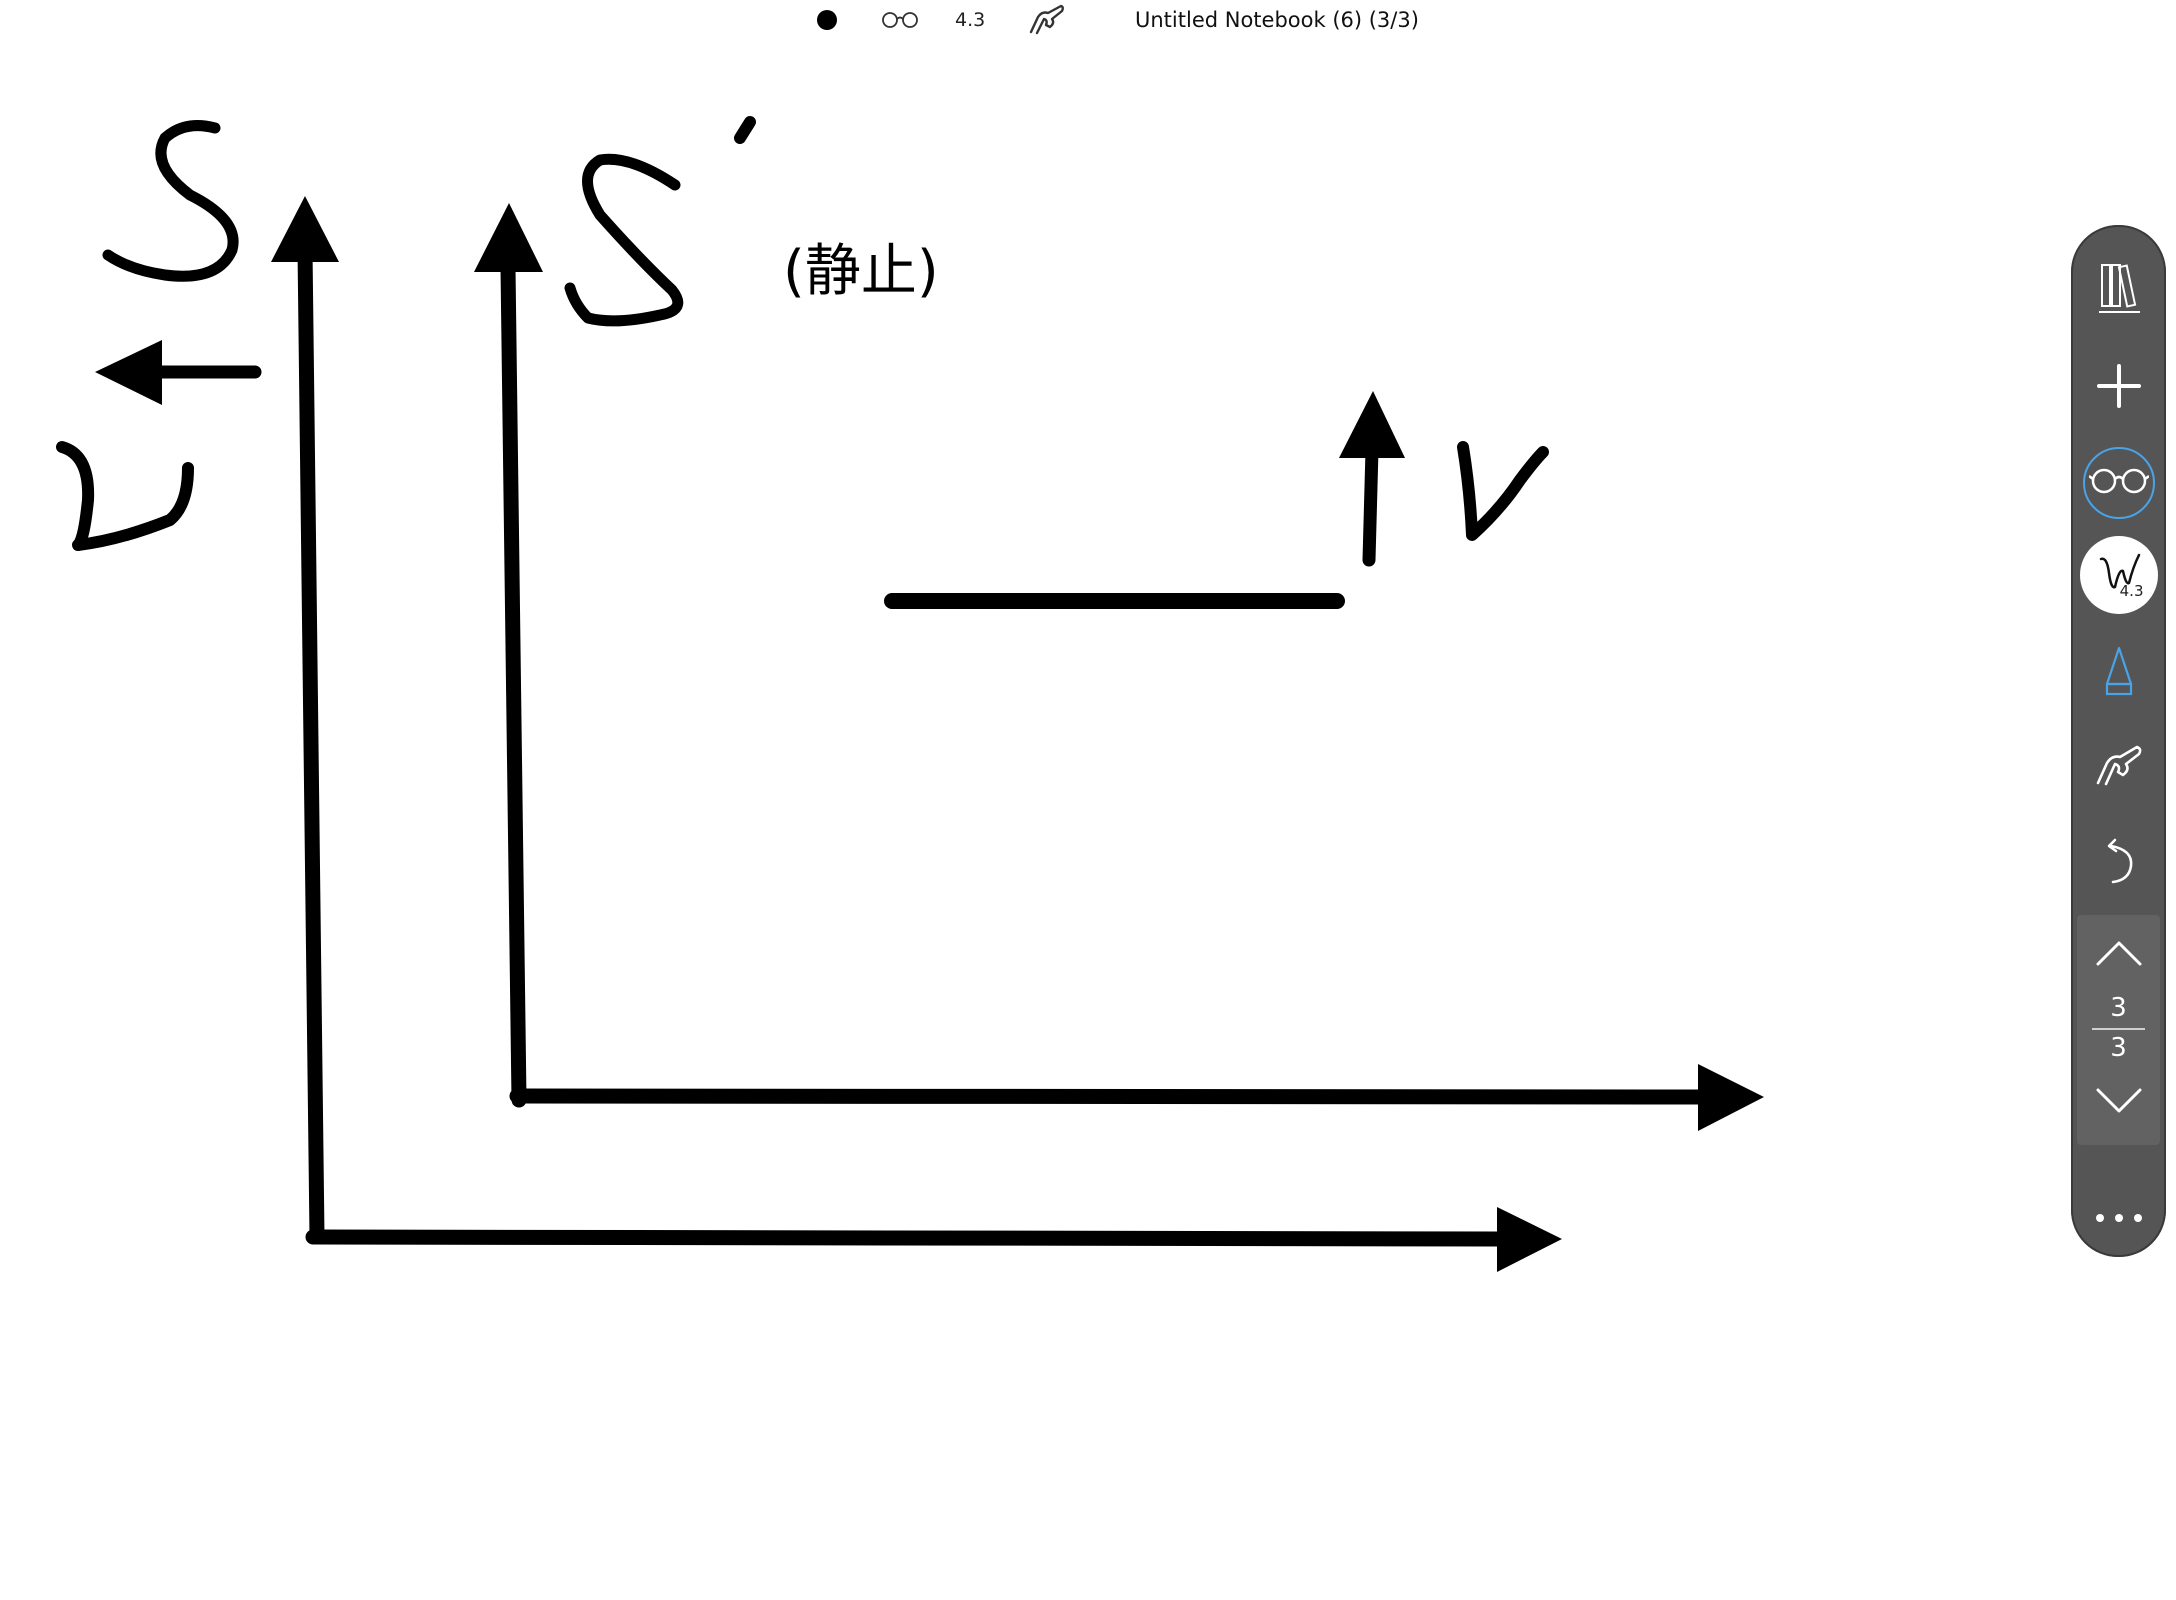 This screenshot has height=1600, width=2176. I want to click on page-navigator: 3 3, so click(2118, 1030).